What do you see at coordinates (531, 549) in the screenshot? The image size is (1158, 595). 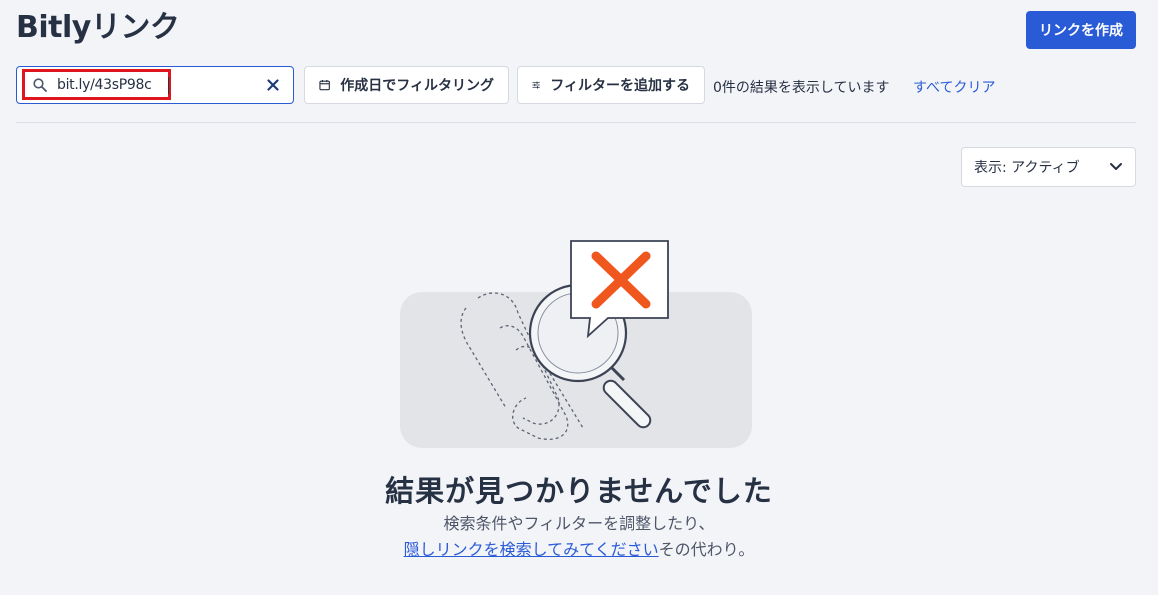 I see `search-hidden-links-link: 隠しリンクを検索してみてください` at bounding box center [531, 549].